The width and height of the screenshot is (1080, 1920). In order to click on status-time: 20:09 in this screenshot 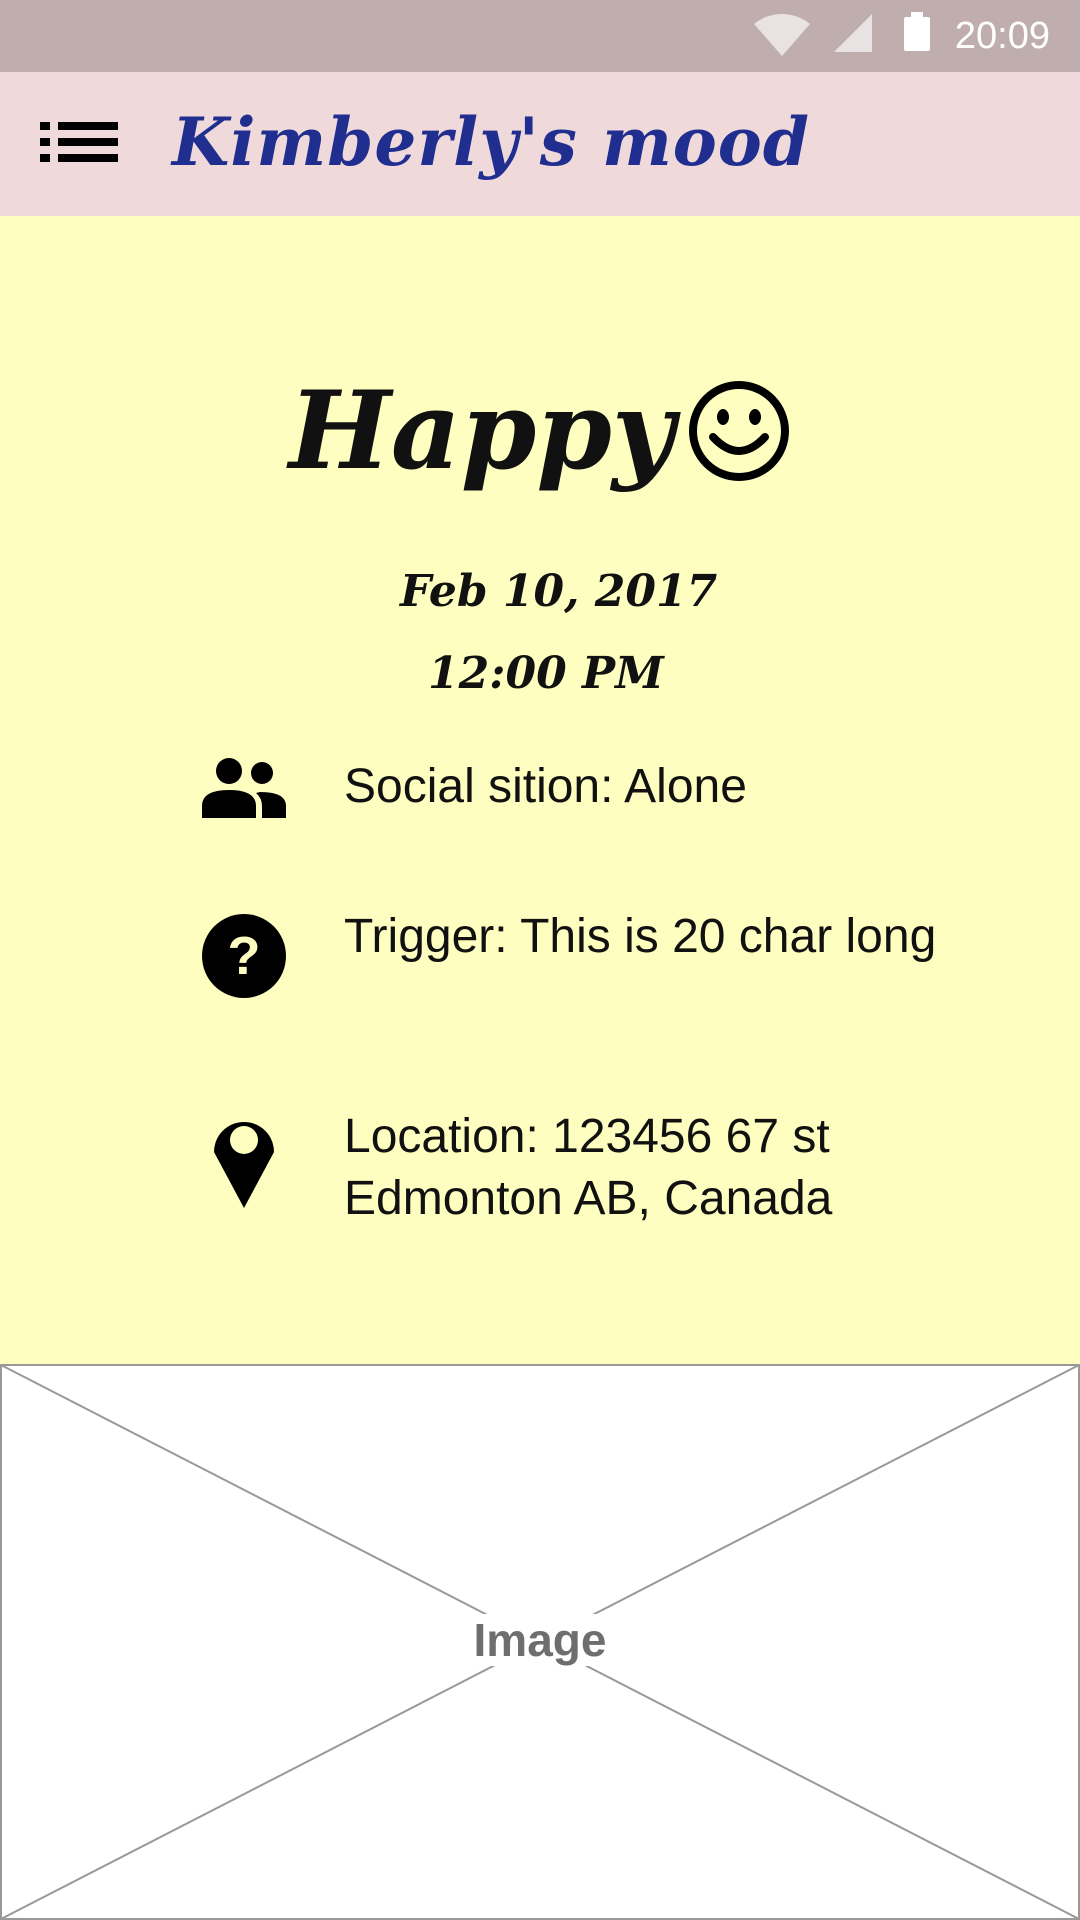, I will do `click(1002, 36)`.